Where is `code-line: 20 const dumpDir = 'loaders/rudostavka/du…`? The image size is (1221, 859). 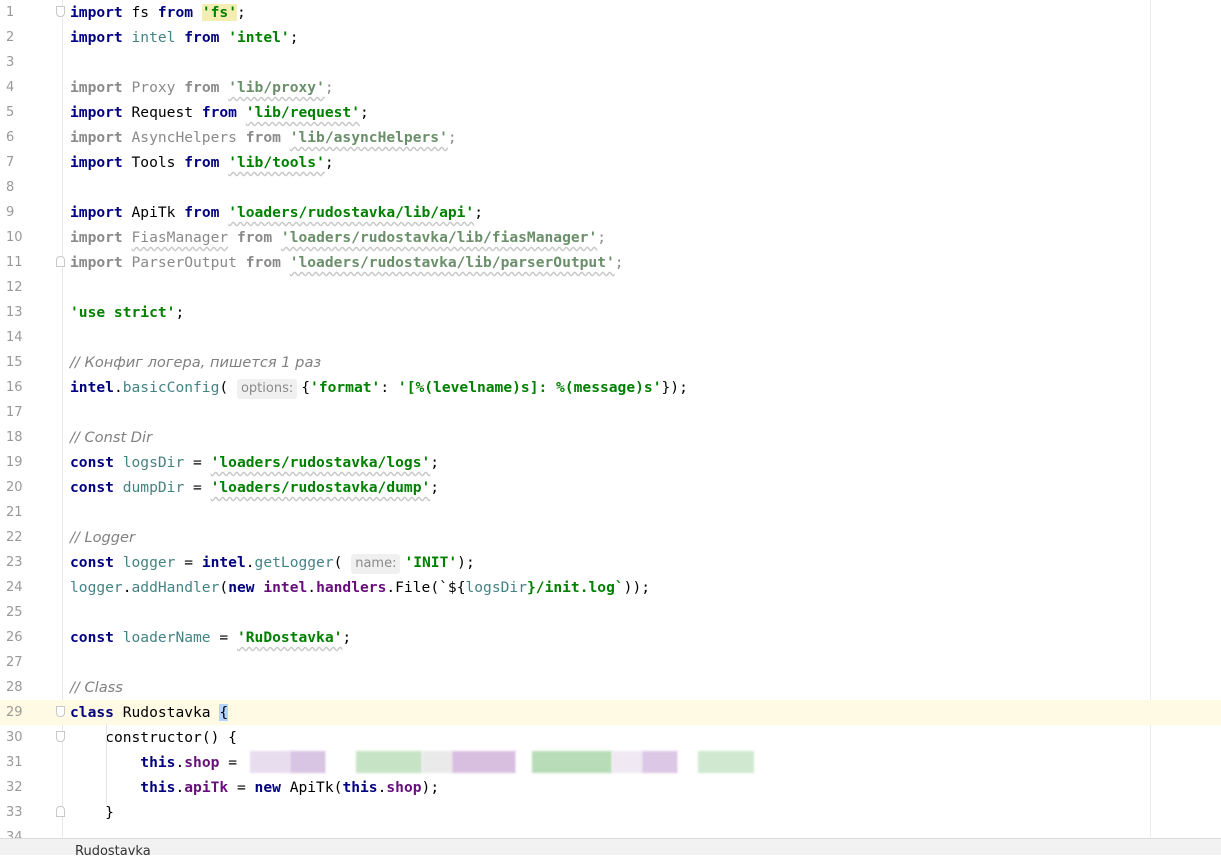
code-line: 20 const dumpDir = 'loaders/rudostavka/du… is located at coordinates (610, 487).